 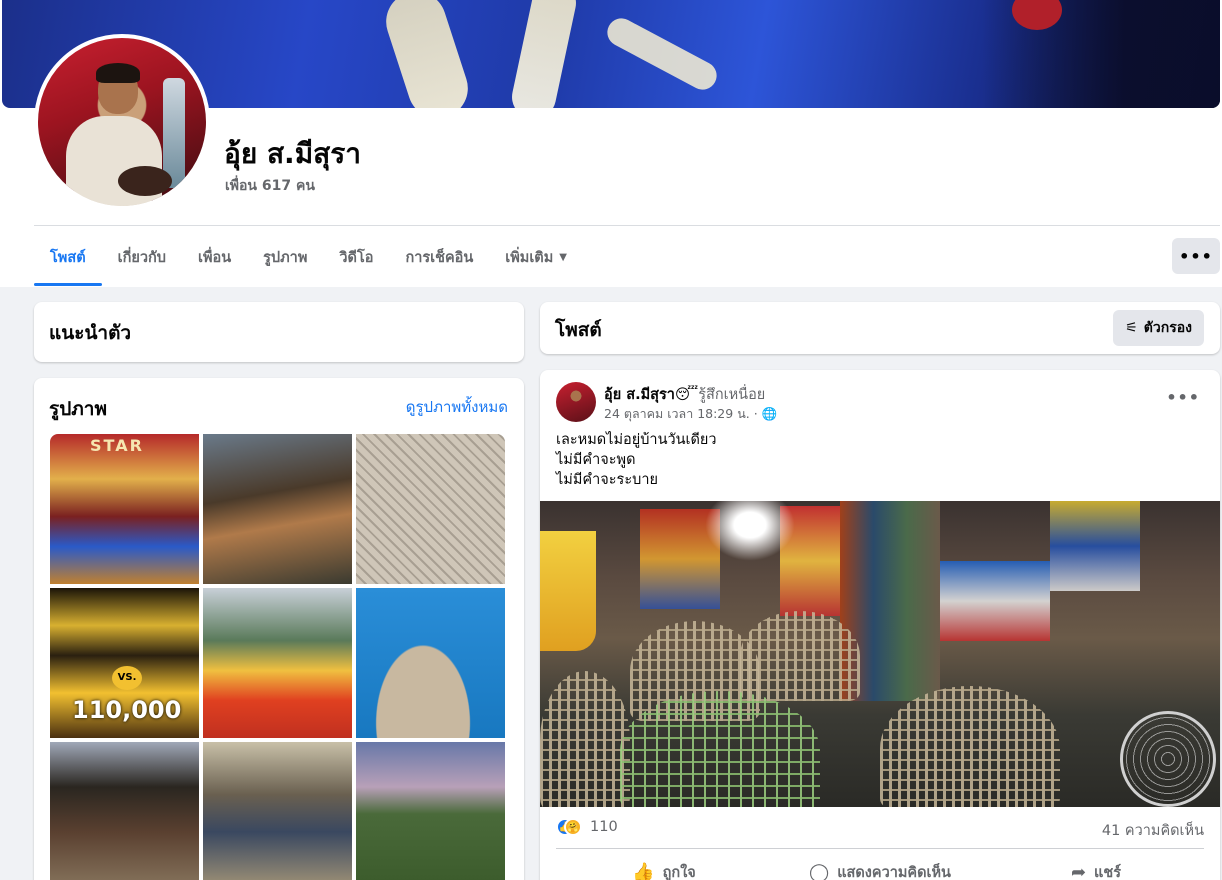 What do you see at coordinates (1131, 328) in the screenshot?
I see `sliders-icon: ⚟` at bounding box center [1131, 328].